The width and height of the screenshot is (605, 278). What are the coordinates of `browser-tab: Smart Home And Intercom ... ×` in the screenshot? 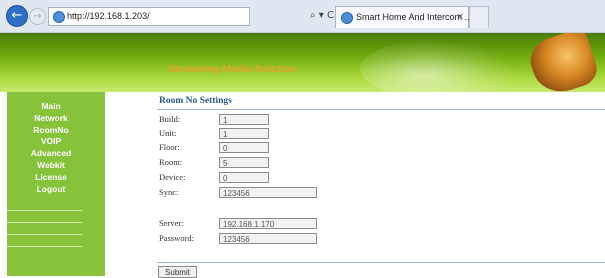 It's located at (404, 17).